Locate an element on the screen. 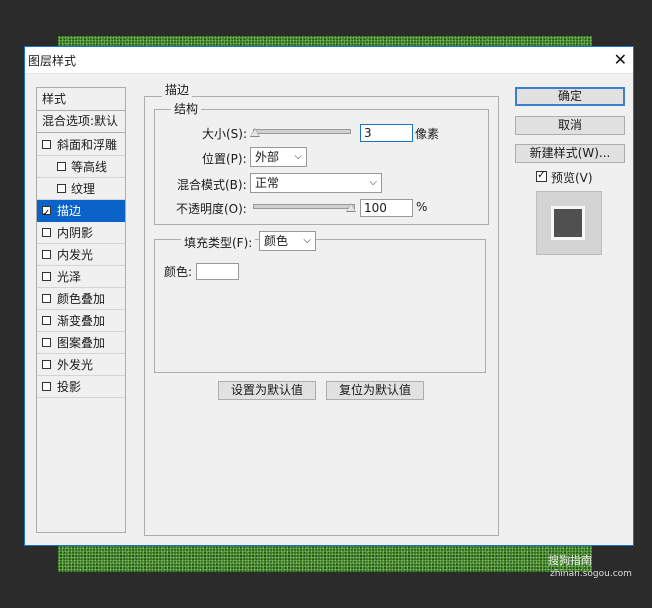 The height and width of the screenshot is (608, 652). position-label: 位置(P): is located at coordinates (224, 159).